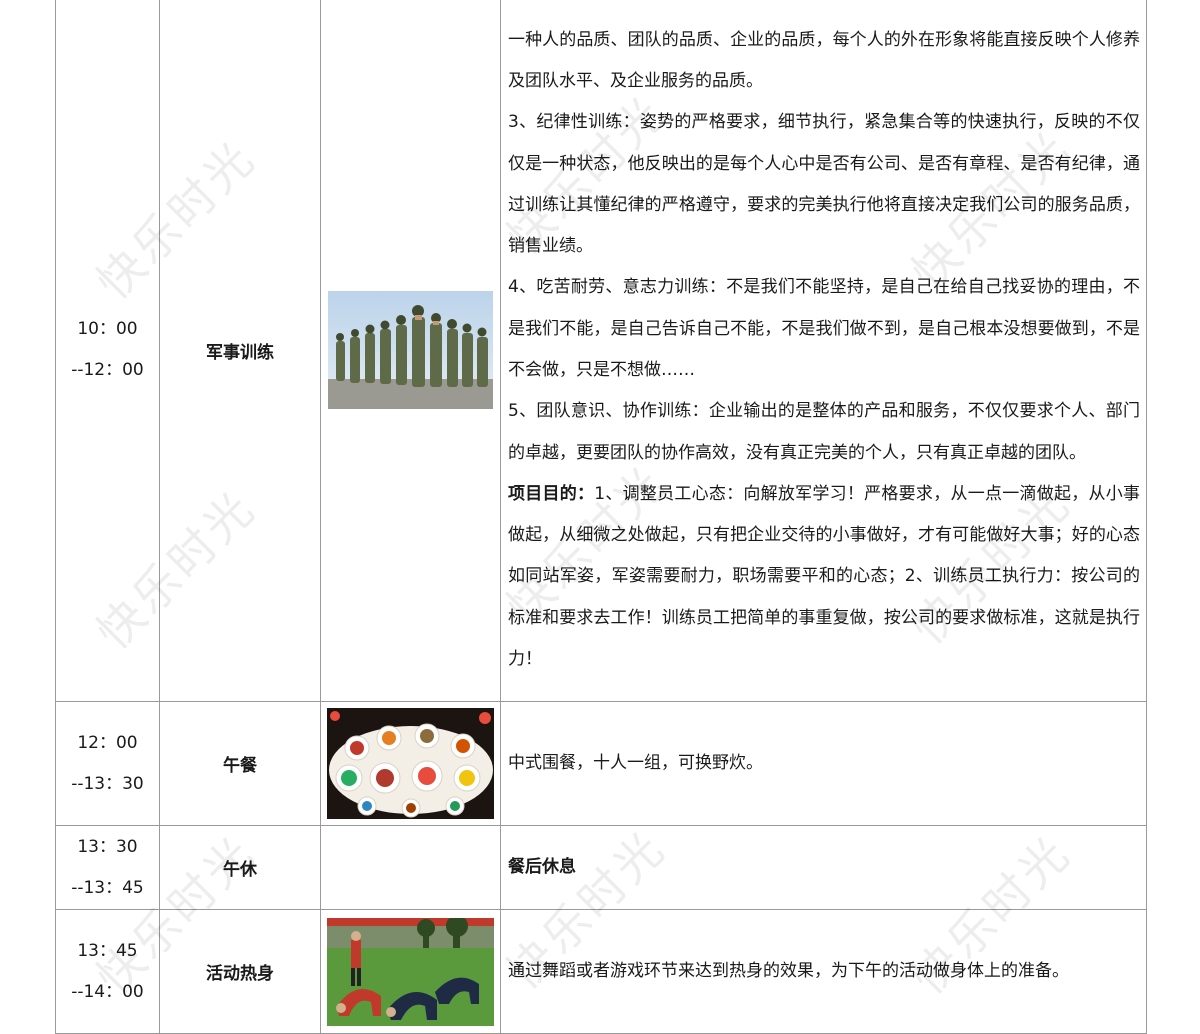 The width and height of the screenshot is (1200, 1034). I want to click on activity-name: 军事训练, so click(240, 351).